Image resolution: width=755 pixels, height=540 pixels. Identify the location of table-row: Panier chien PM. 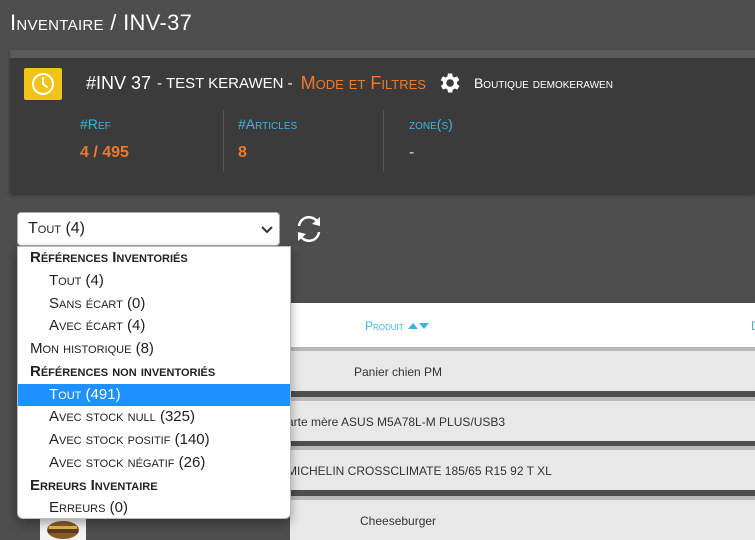
(522, 369).